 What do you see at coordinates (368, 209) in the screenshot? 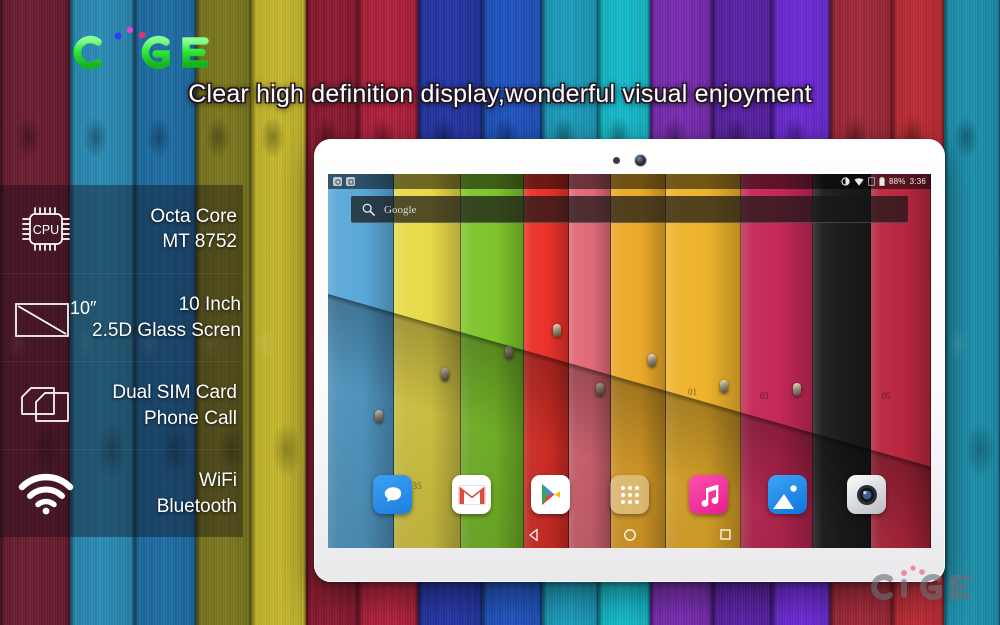
I see `search-icon` at bounding box center [368, 209].